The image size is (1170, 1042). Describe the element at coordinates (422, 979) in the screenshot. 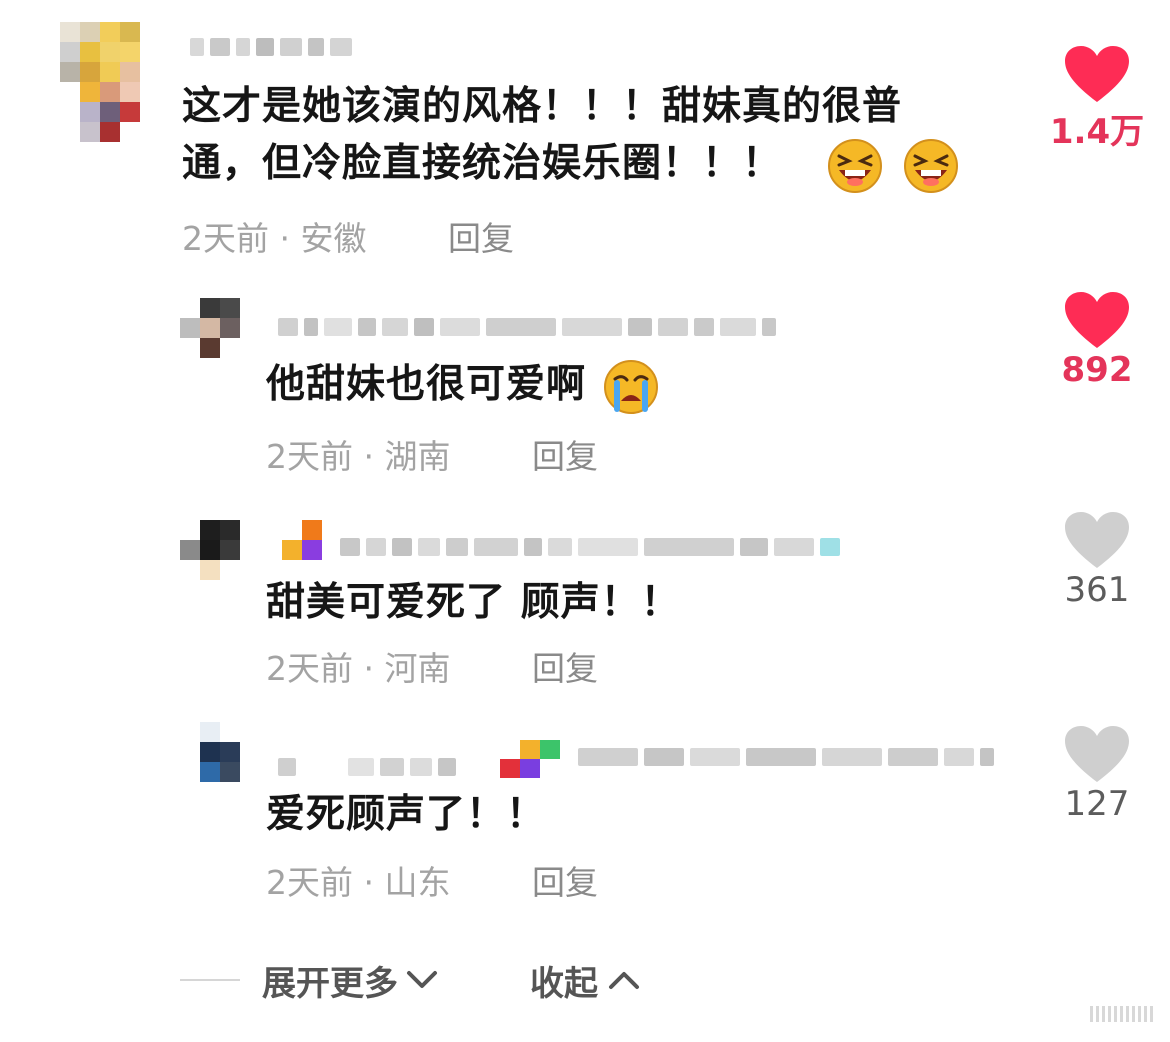

I see `chevron-down-icon` at that location.